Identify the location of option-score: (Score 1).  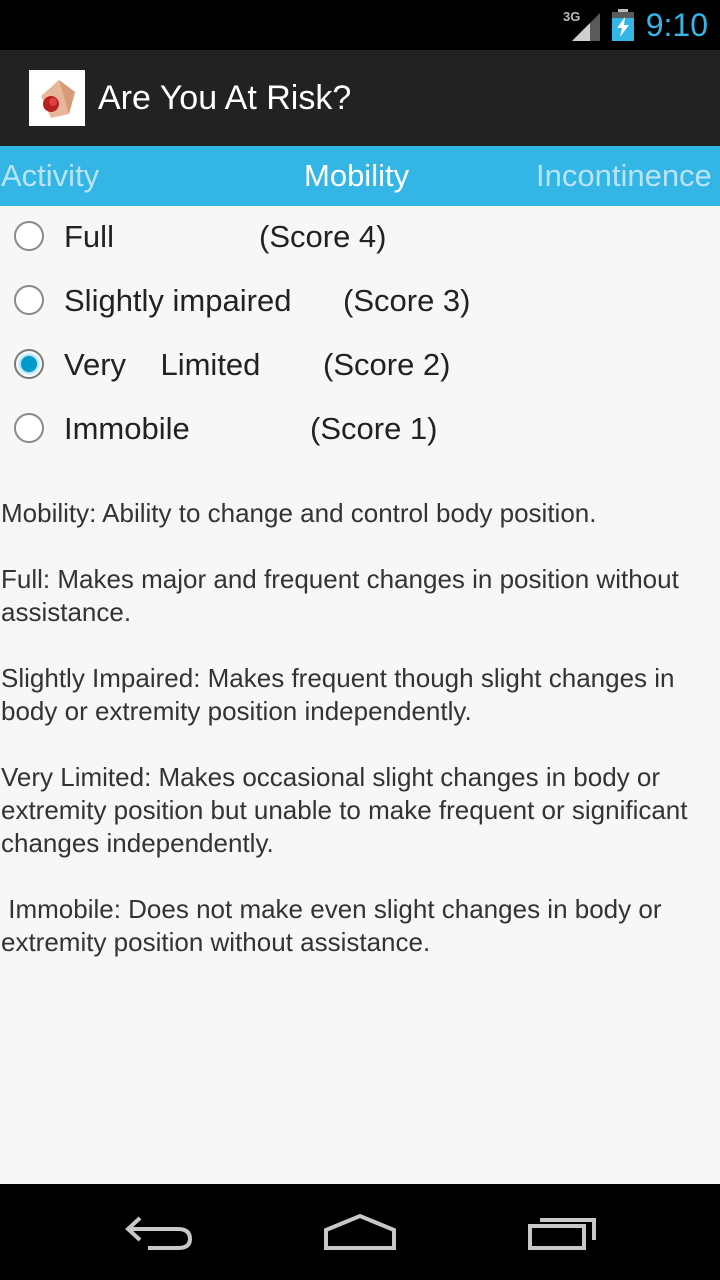
(374, 428).